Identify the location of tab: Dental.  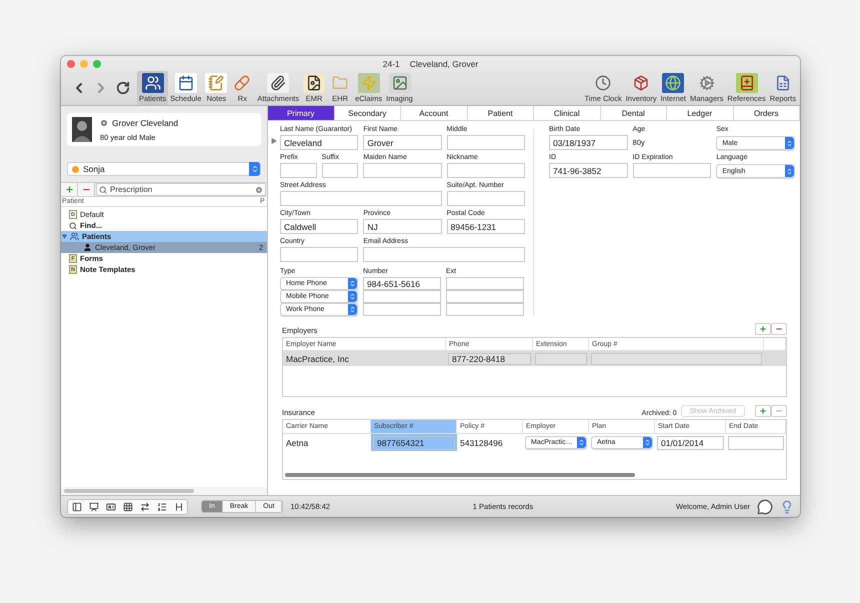
(633, 113).